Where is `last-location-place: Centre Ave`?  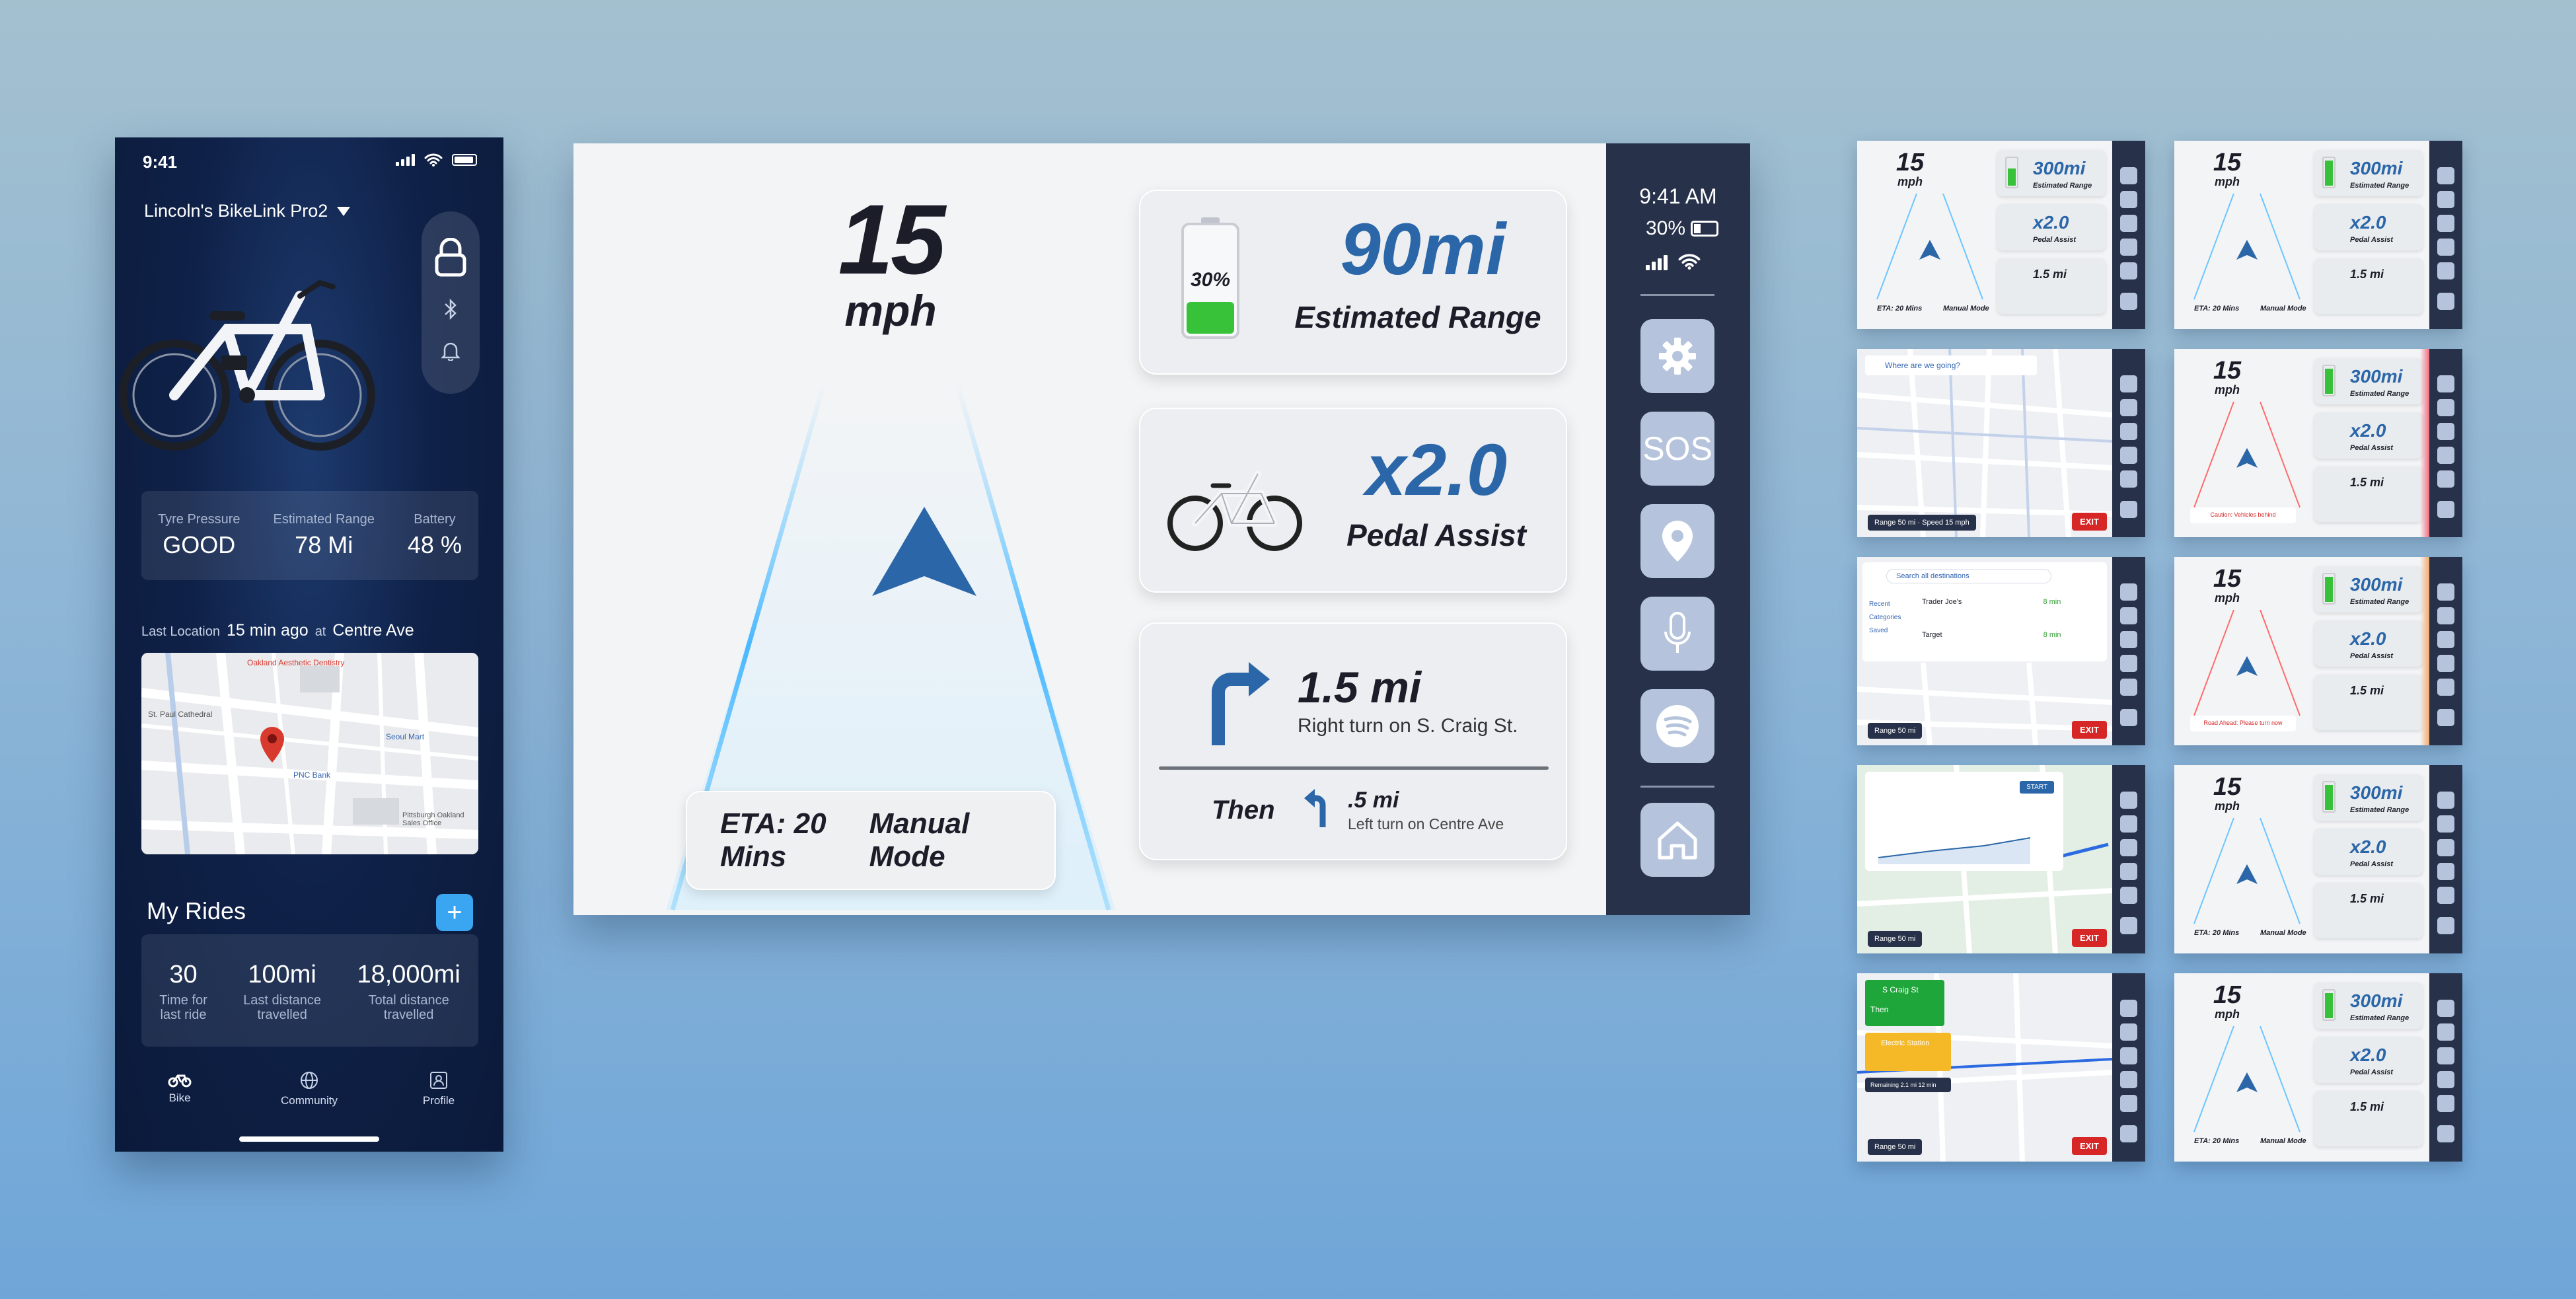 last-location-place: Centre Ave is located at coordinates (373, 631).